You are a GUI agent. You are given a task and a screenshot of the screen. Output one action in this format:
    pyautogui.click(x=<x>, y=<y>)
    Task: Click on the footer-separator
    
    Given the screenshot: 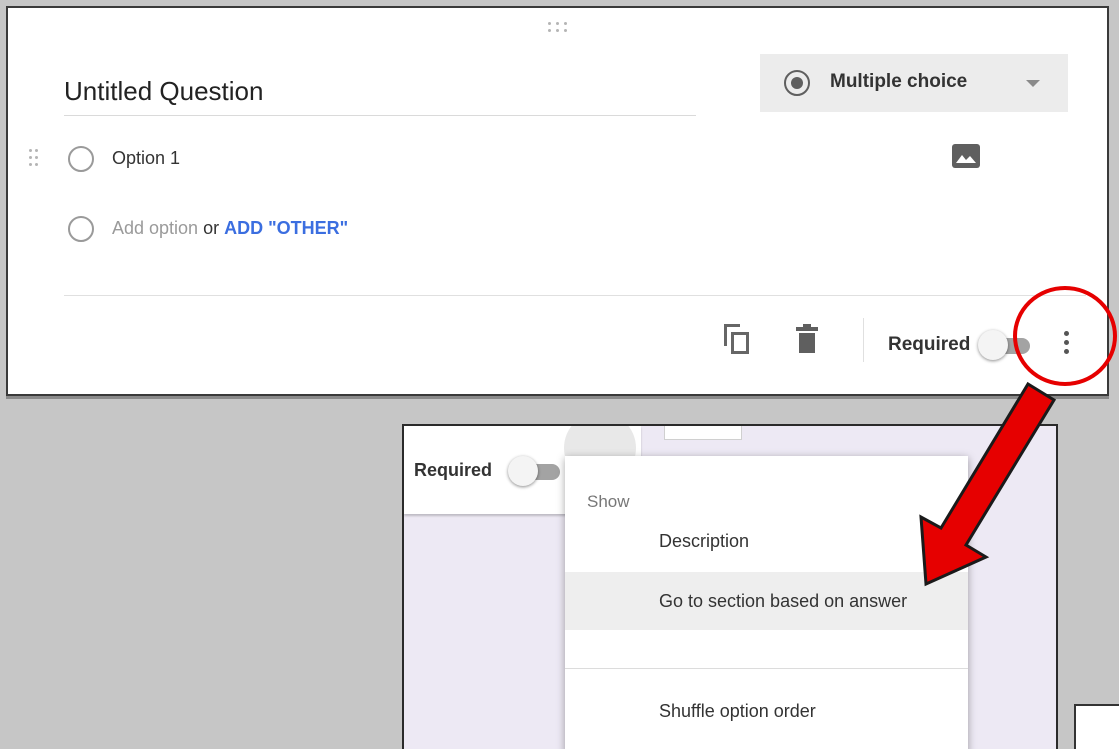 What is the action you would take?
    pyautogui.click(x=863, y=340)
    